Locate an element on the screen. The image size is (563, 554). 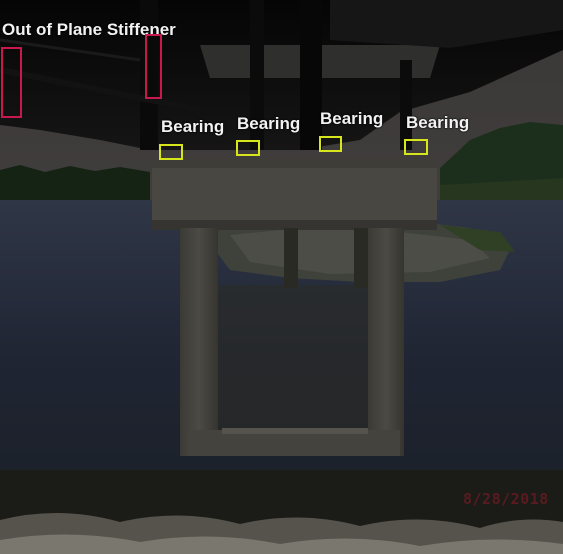
stiffener-highlight-box-left is located at coordinates (11, 82).